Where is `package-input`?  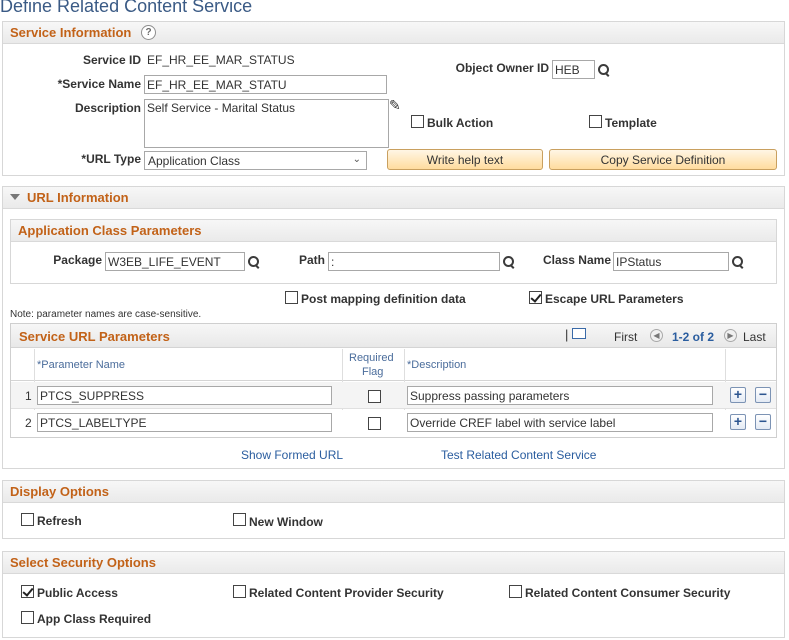 package-input is located at coordinates (175, 261).